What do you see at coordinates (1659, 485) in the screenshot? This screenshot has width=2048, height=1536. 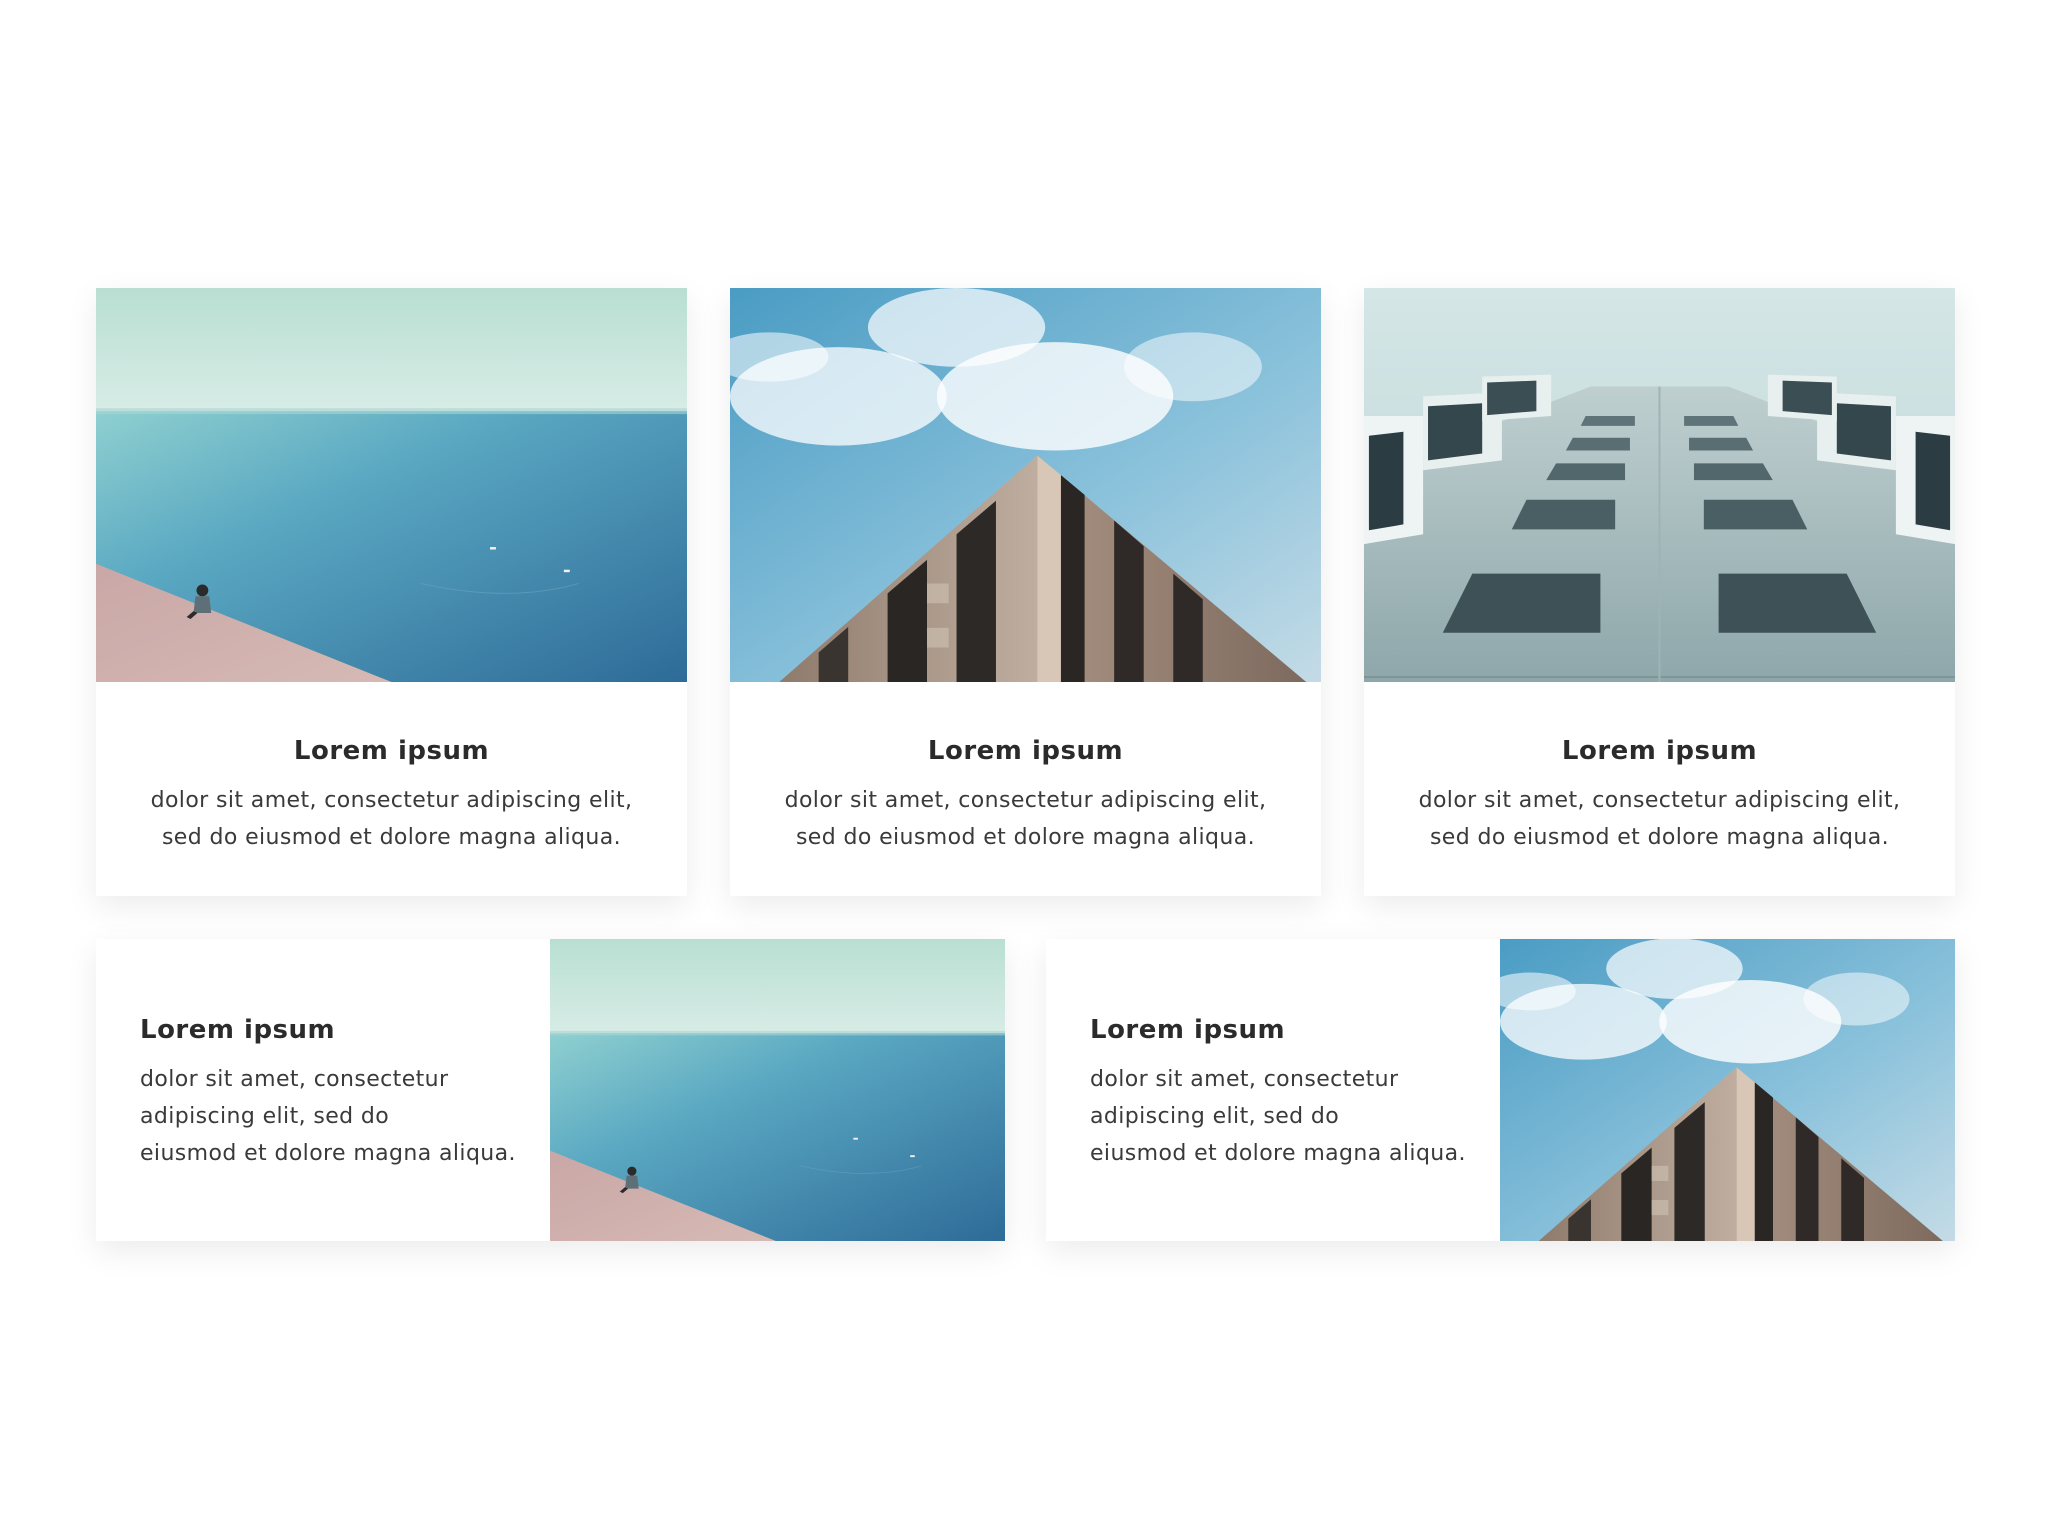 I see `card-image-facade` at bounding box center [1659, 485].